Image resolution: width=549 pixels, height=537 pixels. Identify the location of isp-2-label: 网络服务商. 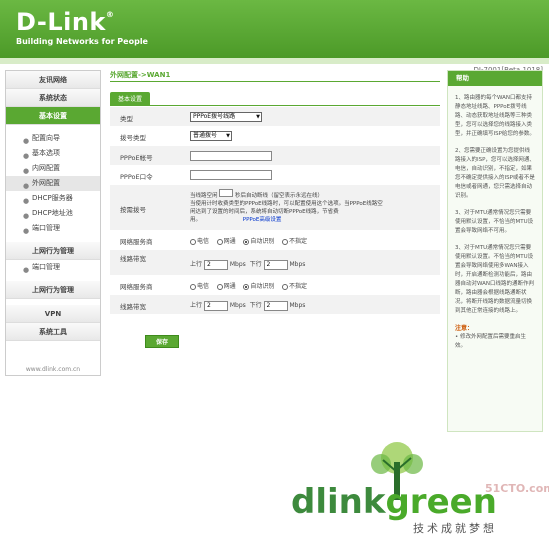
(136, 287).